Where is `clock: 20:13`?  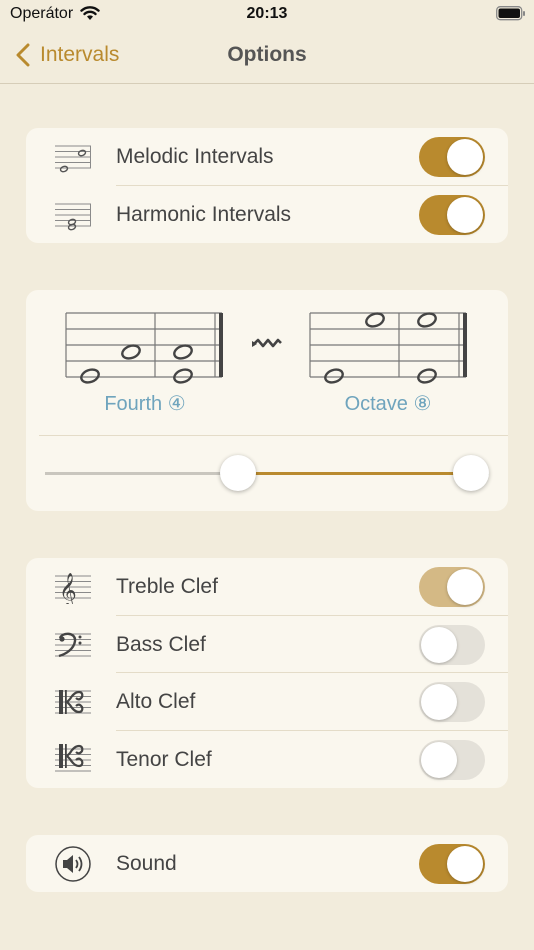
clock: 20:13 is located at coordinates (267, 13).